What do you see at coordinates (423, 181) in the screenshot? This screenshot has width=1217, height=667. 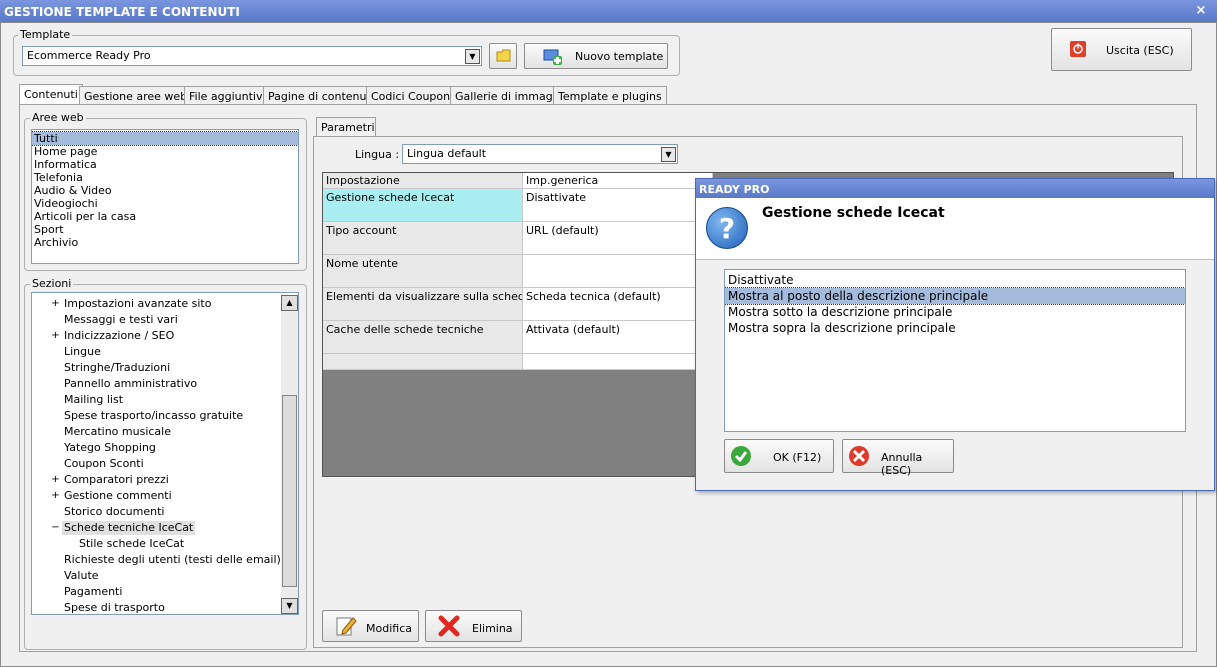 I see `grid-header-impostazione: Impostazione` at bounding box center [423, 181].